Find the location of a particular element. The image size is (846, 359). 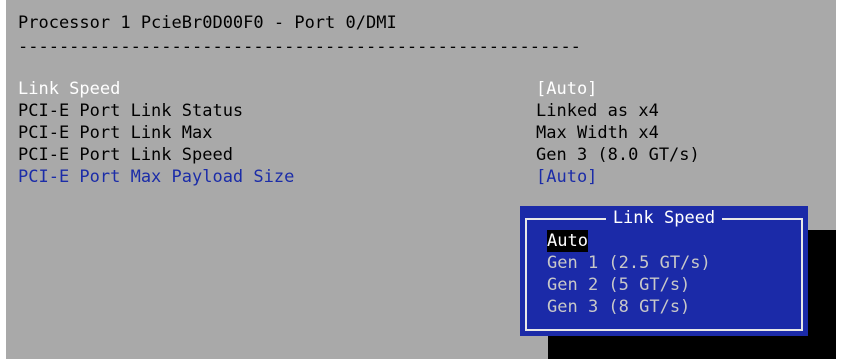

setting-value-link-status: Linked as x4 is located at coordinates (597, 111).